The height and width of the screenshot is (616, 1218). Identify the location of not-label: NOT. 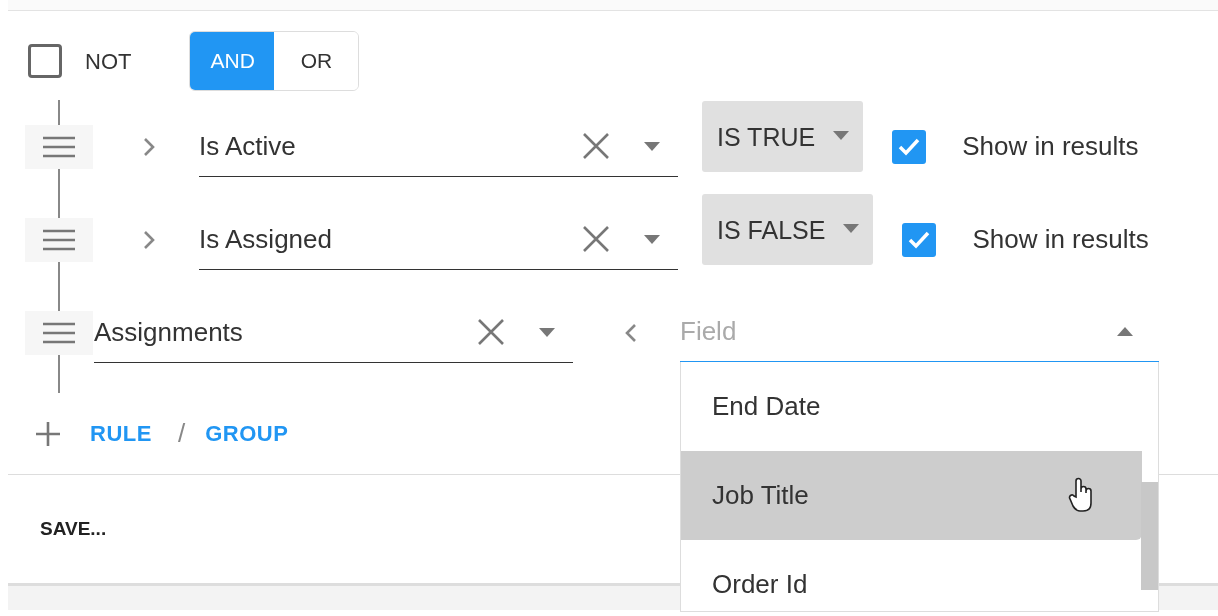
(108, 61).